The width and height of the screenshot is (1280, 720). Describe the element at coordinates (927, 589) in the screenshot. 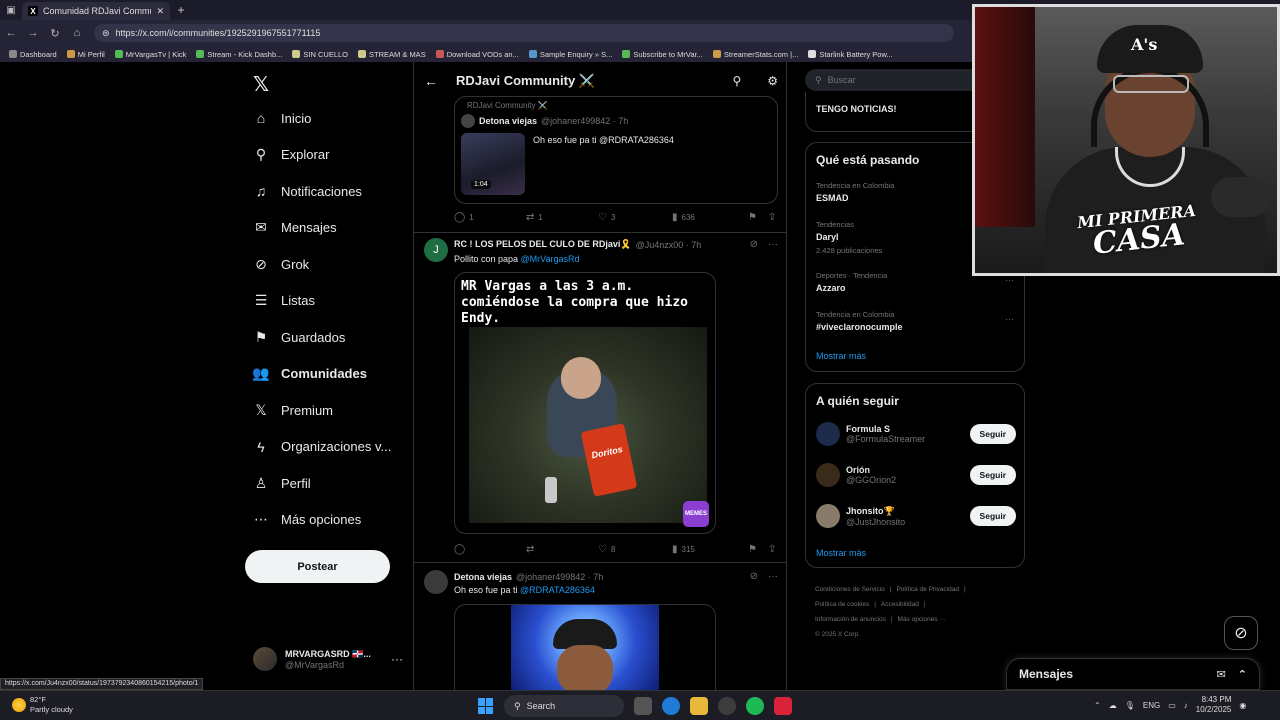

I see `footer-link: Política de Privacidad` at that location.